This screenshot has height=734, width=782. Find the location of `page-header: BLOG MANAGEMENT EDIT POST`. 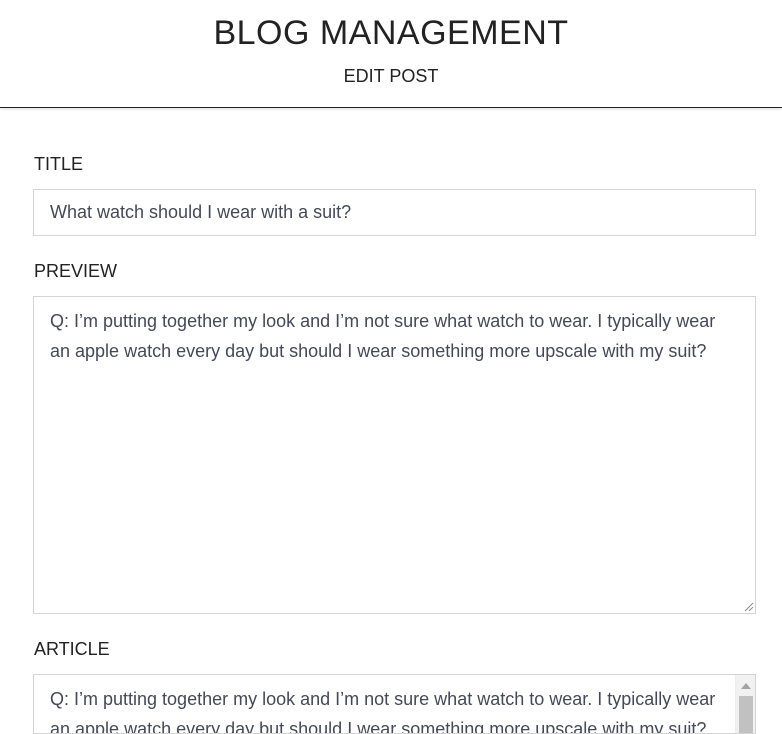

page-header: BLOG MANAGEMENT EDIT POST is located at coordinates (391, 54).